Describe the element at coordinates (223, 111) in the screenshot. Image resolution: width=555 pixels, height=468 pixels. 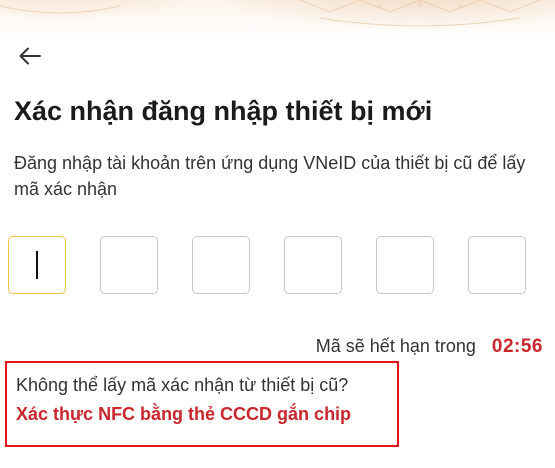
I see `page-title: Xác nhận đăng nhập thiết bị mới` at that location.